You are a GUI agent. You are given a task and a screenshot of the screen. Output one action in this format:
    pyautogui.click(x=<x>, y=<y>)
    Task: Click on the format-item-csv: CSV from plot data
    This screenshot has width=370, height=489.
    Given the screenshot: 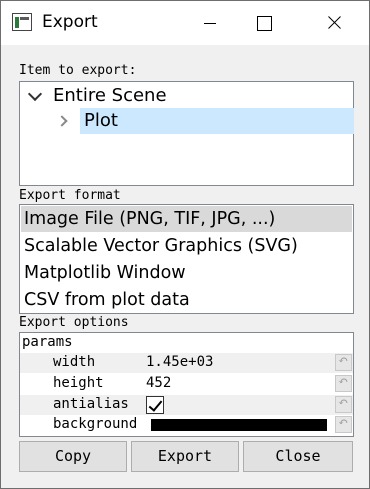 What is the action you would take?
    pyautogui.click(x=186, y=300)
    